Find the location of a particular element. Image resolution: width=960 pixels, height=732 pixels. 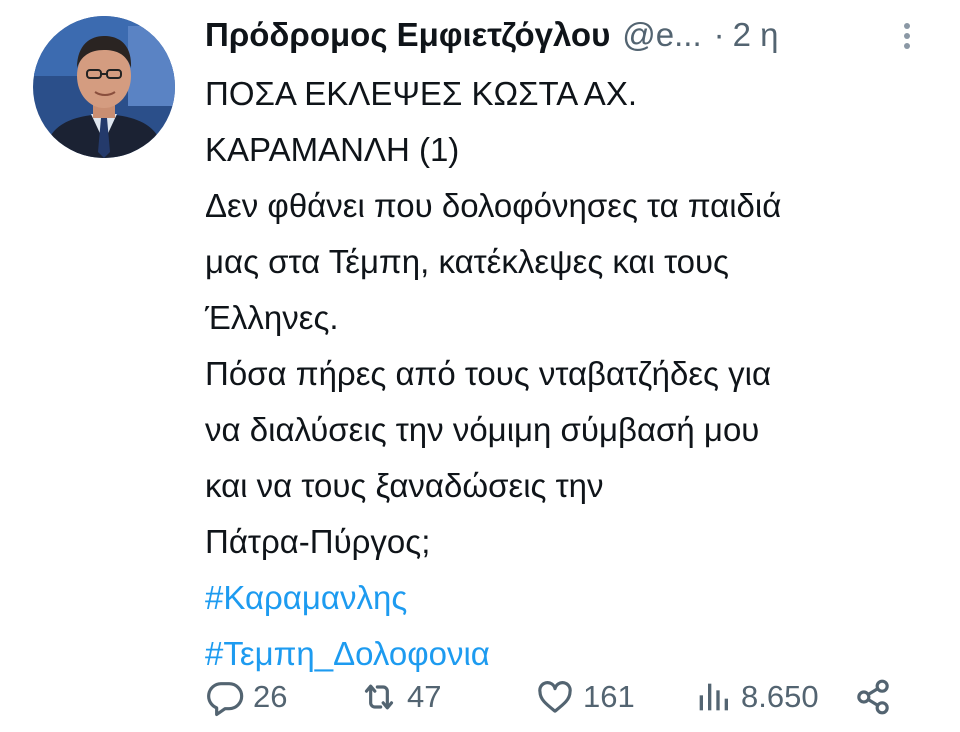

like-button: 161 is located at coordinates (585, 697).